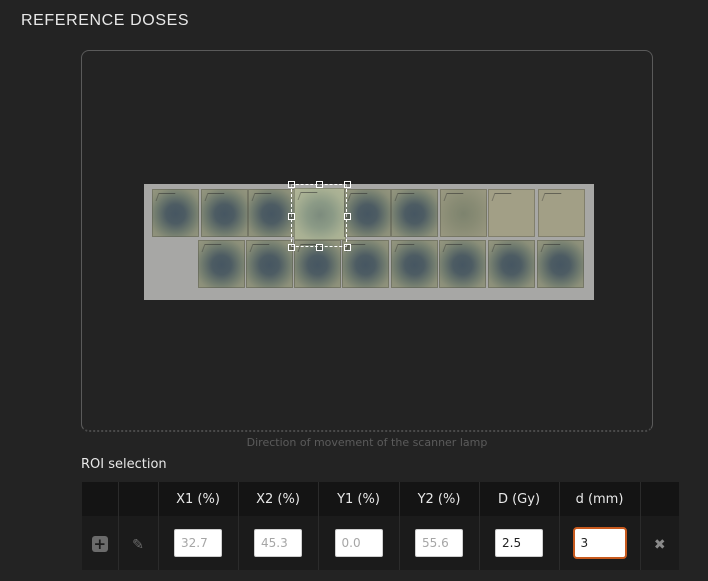 The height and width of the screenshot is (581, 708). I want to click on y2-input, so click(439, 543).